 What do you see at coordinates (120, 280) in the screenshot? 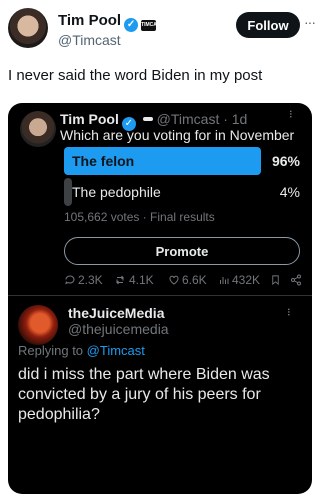
I see `repost-icon` at bounding box center [120, 280].